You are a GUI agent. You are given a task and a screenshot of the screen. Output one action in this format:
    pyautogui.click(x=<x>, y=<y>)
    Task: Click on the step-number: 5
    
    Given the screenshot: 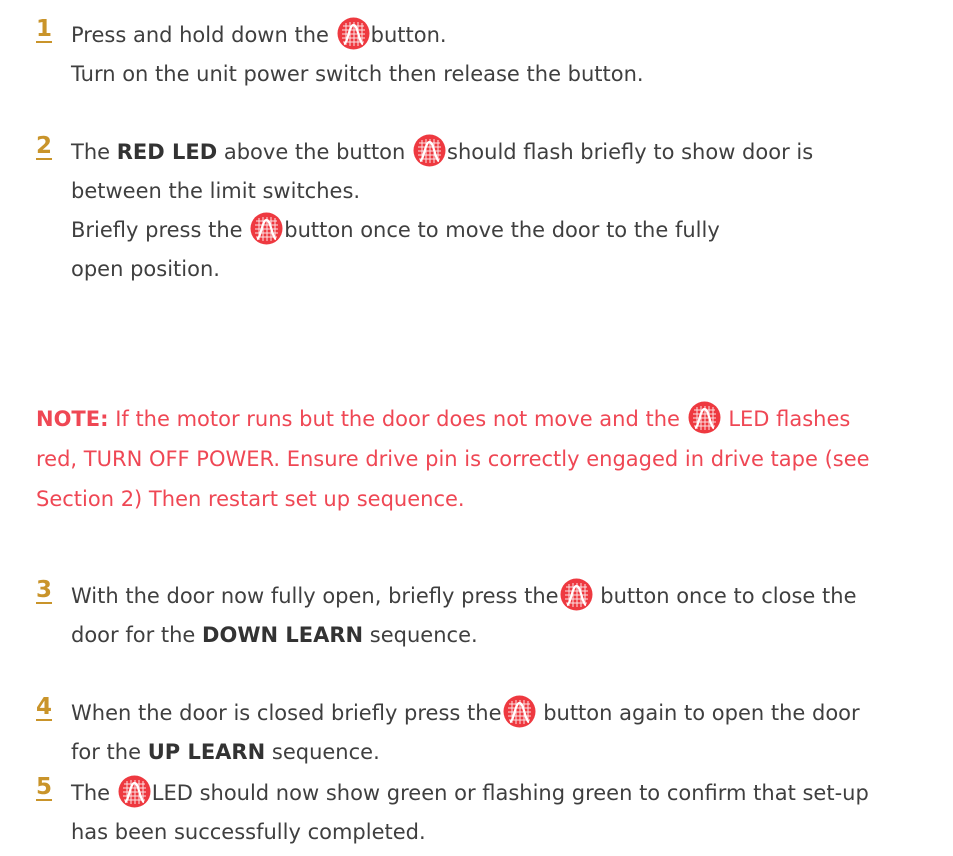 What is the action you would take?
    pyautogui.click(x=44, y=787)
    